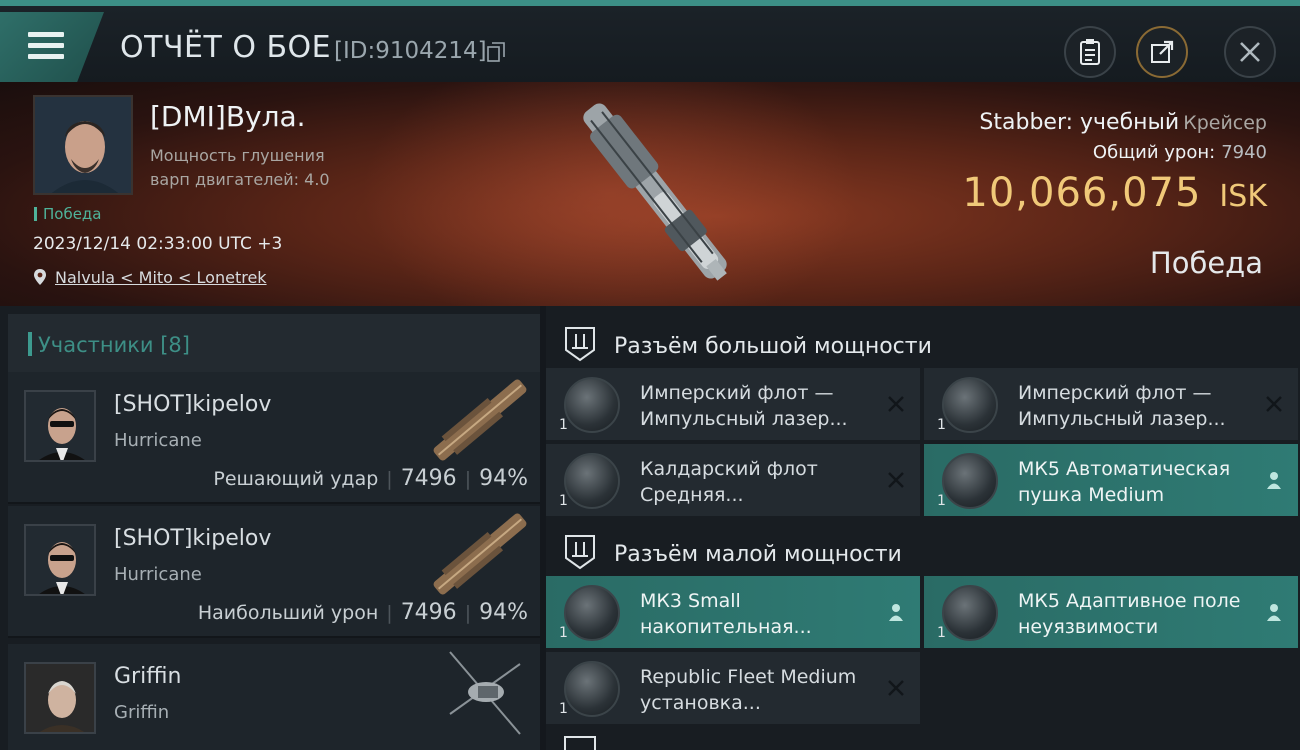 Image resolution: width=1300 pixels, height=750 pixels. What do you see at coordinates (1082, 193) in the screenshot?
I see `isk-amount: 10,066,075` at bounding box center [1082, 193].